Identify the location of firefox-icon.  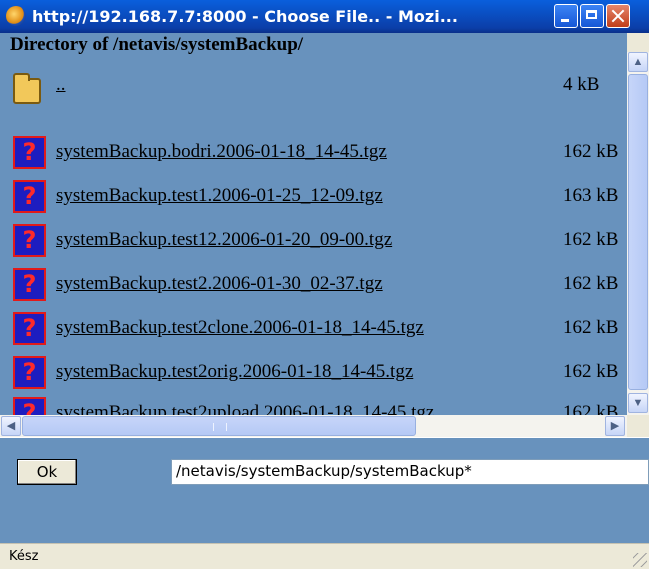
(16, 16).